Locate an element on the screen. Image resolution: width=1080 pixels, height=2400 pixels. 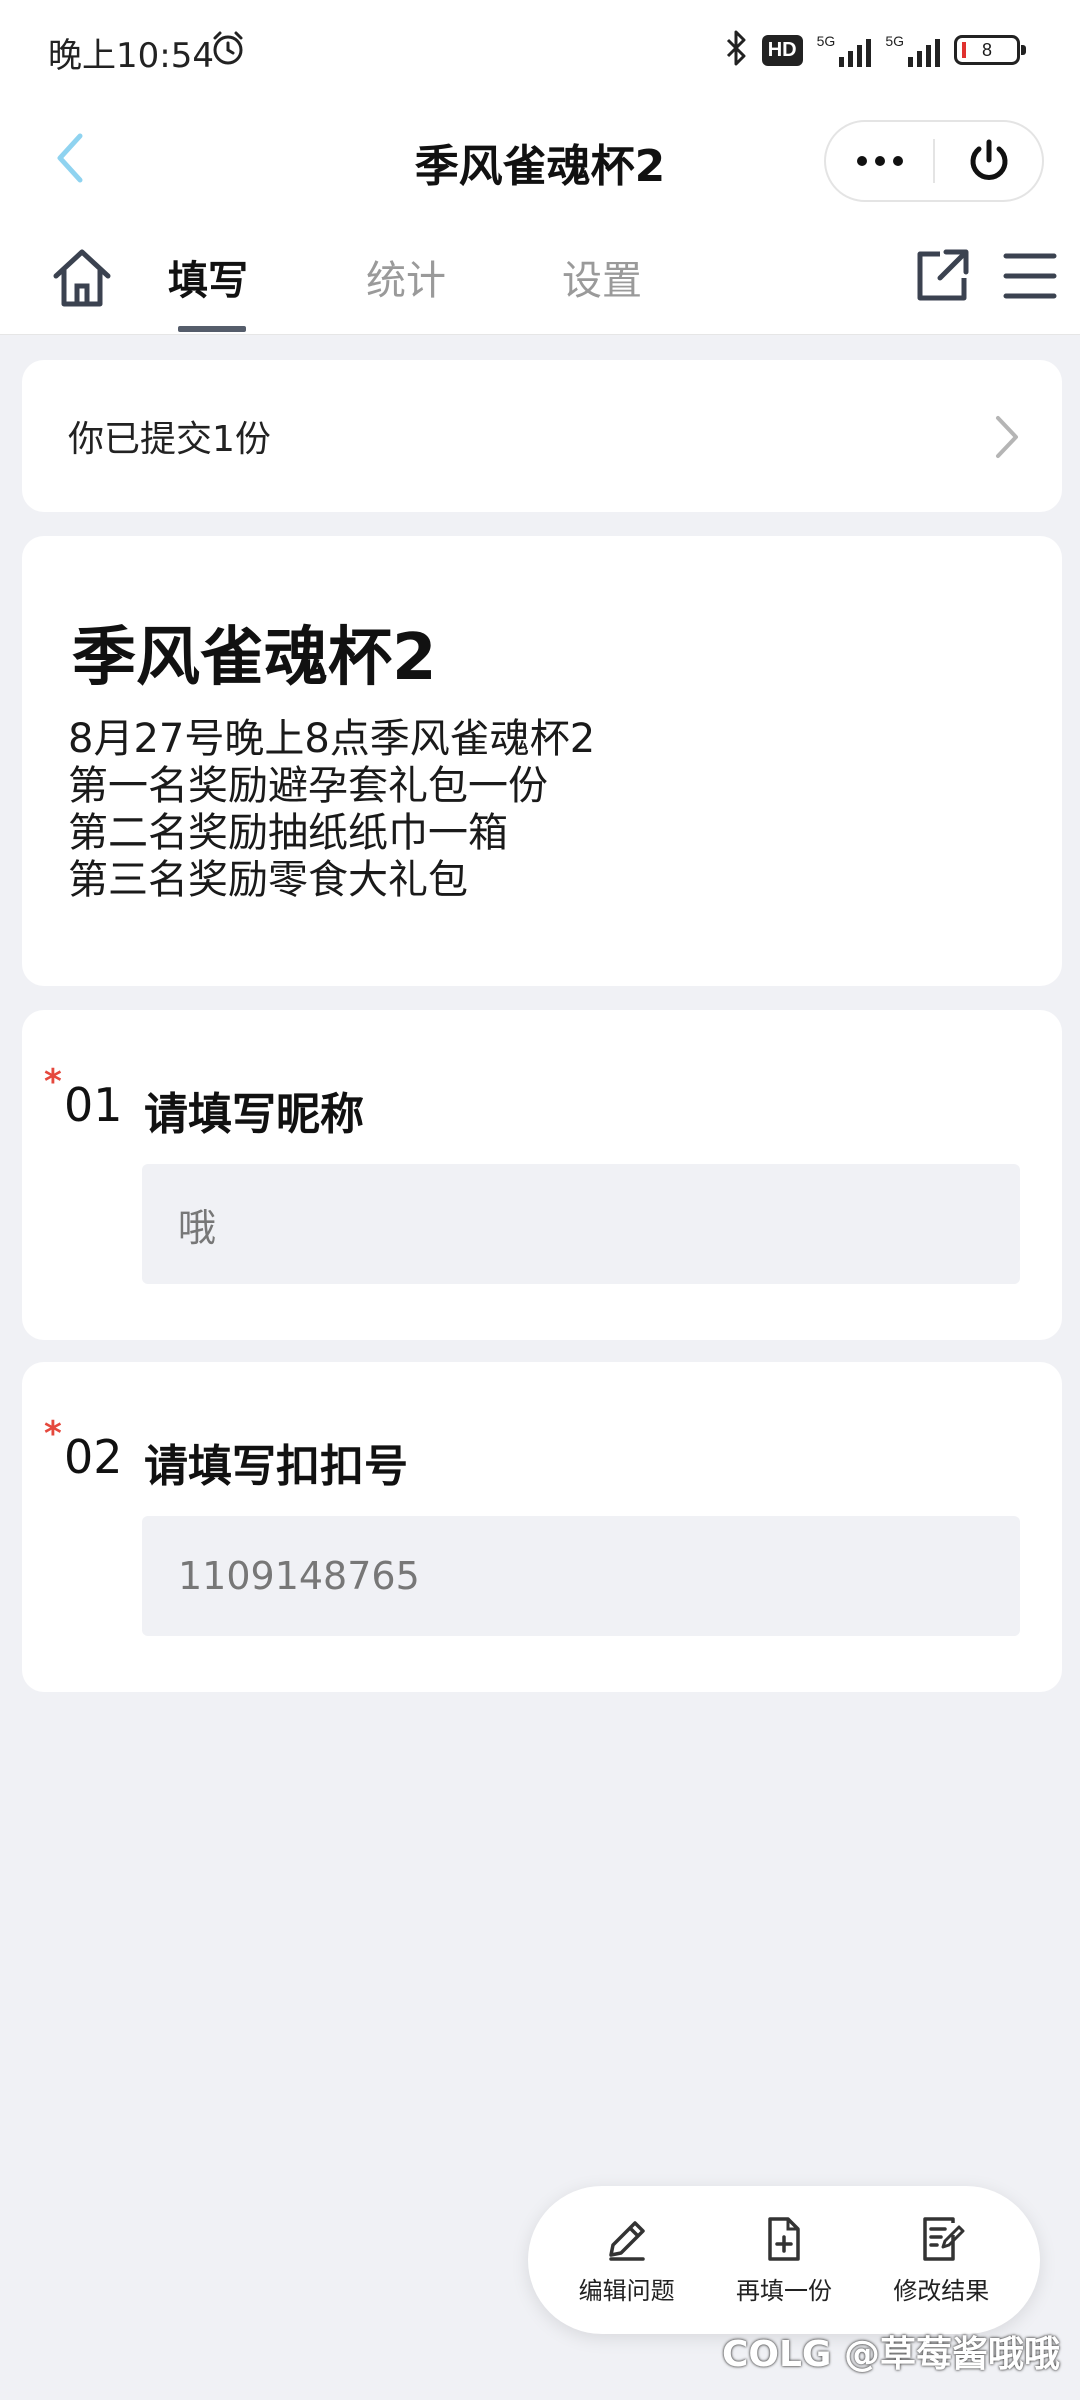
qq-number-input: 1109148765 is located at coordinates (581, 1576).